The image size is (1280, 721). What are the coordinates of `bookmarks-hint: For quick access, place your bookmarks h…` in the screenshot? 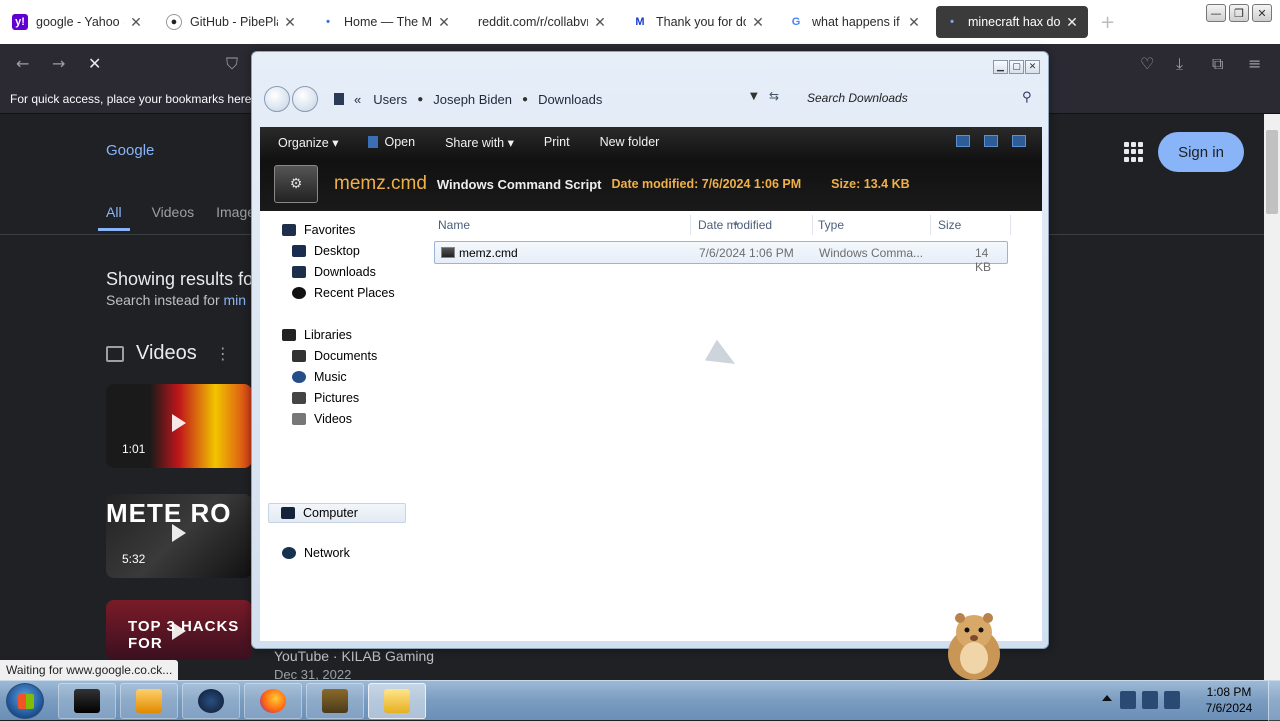 It's located at (136, 99).